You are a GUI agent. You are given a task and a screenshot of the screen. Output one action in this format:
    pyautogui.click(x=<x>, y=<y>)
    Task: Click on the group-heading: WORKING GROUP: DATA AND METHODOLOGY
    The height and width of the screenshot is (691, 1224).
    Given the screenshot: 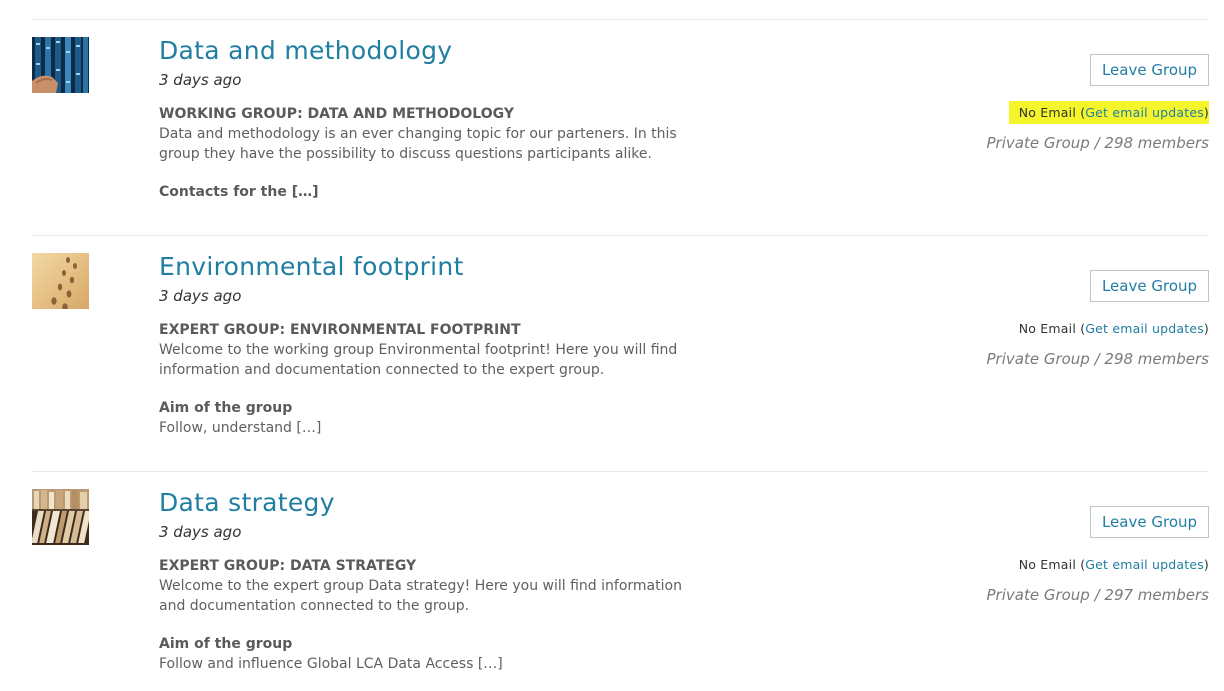 What is the action you would take?
    pyautogui.click(x=336, y=114)
    